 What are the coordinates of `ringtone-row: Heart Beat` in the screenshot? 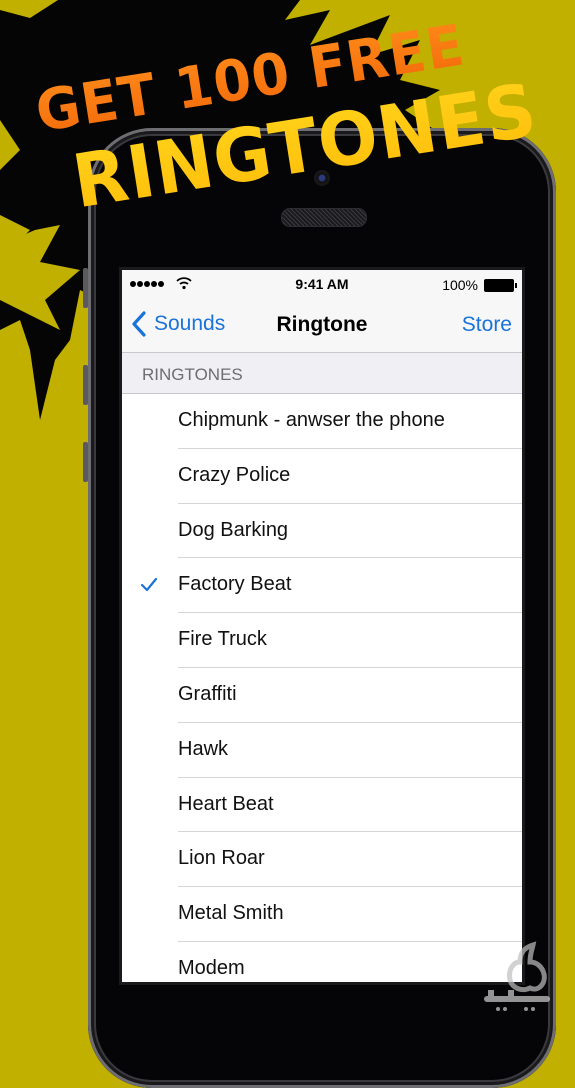 It's located at (322, 805).